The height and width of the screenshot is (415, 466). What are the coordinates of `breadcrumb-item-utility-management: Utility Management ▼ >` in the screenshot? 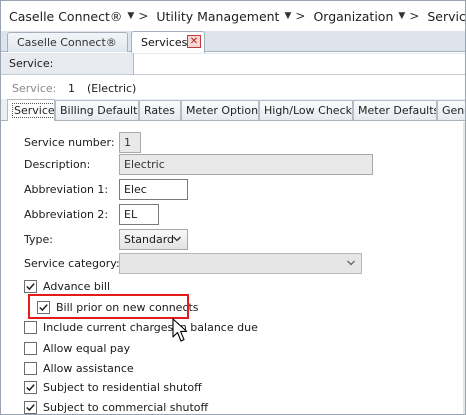 It's located at (234, 16).